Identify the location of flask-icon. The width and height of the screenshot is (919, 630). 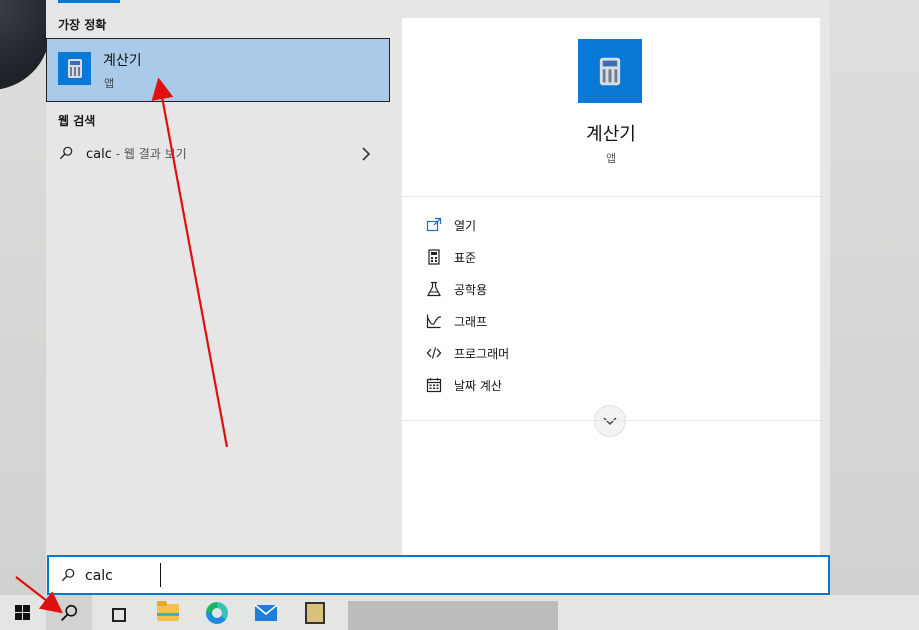
(434, 289).